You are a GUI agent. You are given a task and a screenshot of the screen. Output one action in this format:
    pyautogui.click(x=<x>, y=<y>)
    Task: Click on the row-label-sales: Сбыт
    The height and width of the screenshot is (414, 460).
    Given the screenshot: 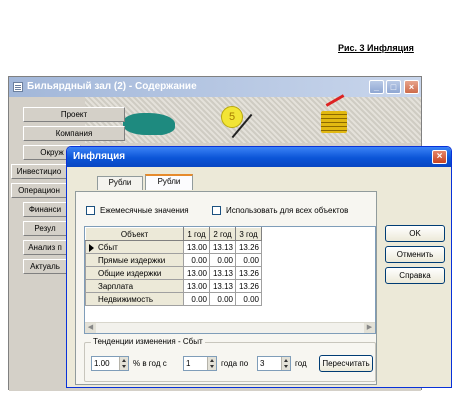 What is the action you would take?
    pyautogui.click(x=134, y=247)
    